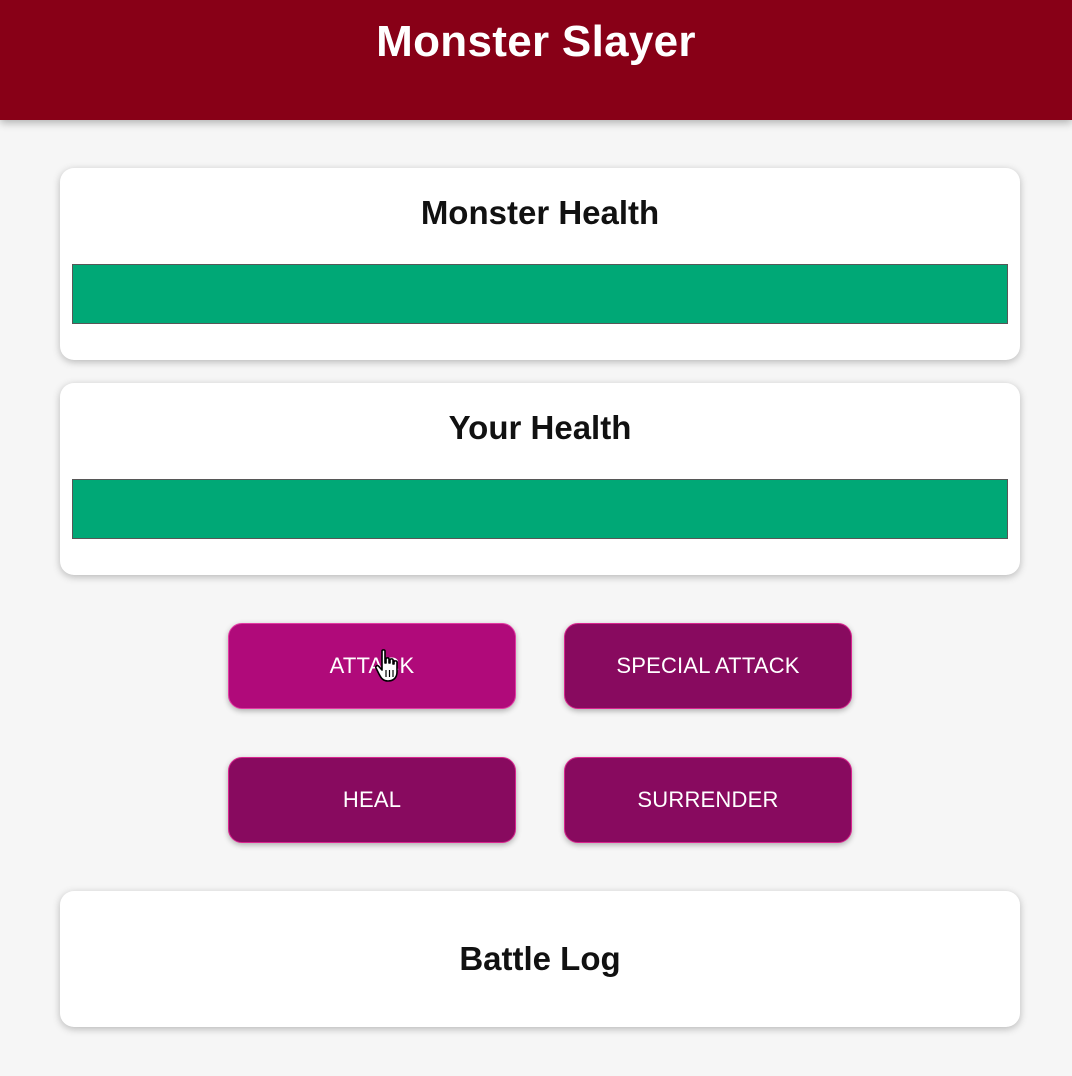 The width and height of the screenshot is (1072, 1076). What do you see at coordinates (708, 800) in the screenshot?
I see `surrender-button: SURRENDER` at bounding box center [708, 800].